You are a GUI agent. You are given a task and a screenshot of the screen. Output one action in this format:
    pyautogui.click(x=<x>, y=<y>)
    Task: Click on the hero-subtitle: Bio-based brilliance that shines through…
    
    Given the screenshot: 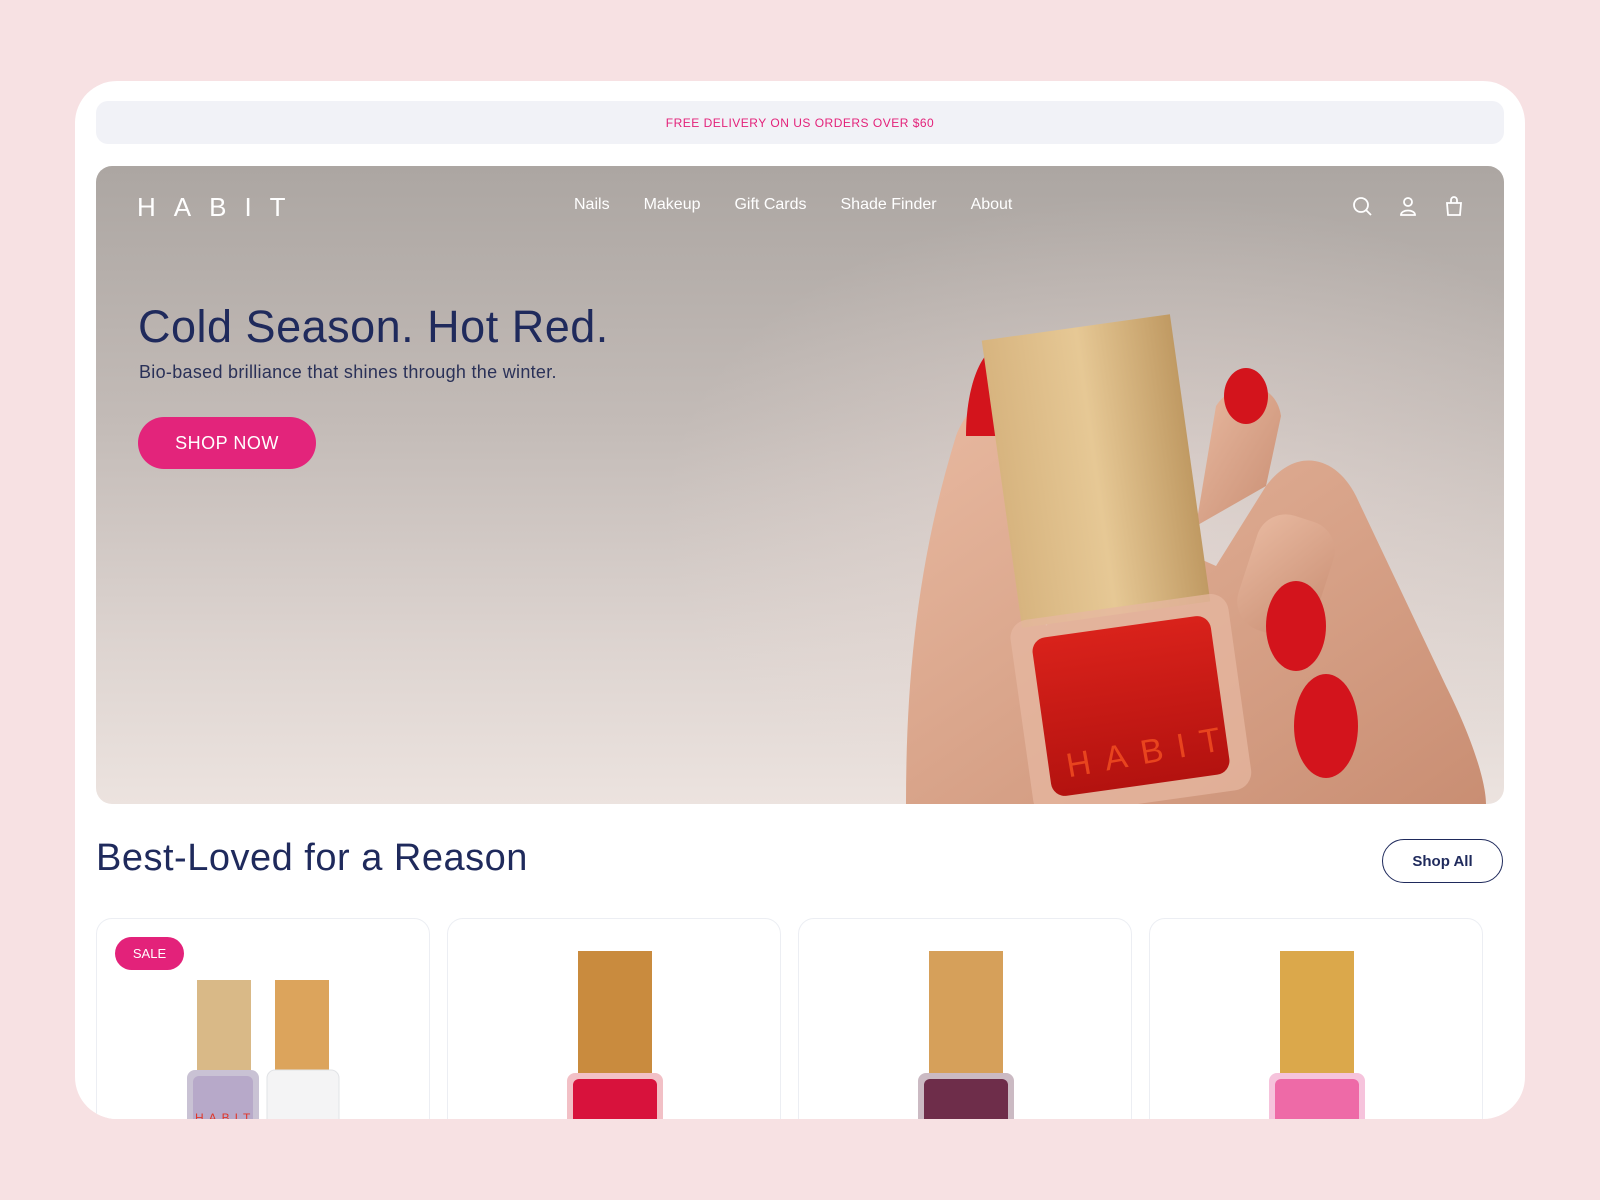 What is the action you would take?
    pyautogui.click(x=348, y=372)
    